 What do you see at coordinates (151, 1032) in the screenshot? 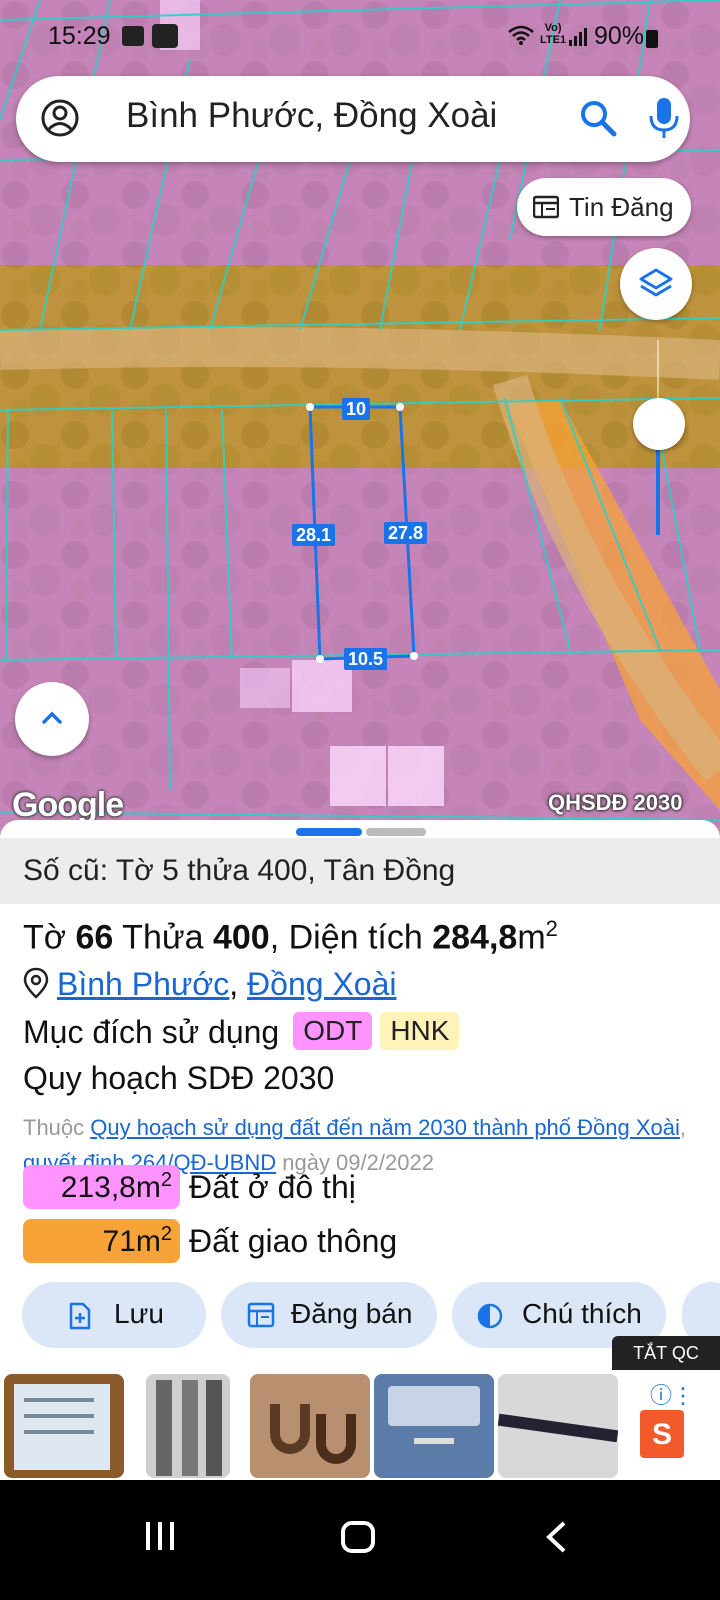
I see `purpose-label: Mục đích sử dụng` at bounding box center [151, 1032].